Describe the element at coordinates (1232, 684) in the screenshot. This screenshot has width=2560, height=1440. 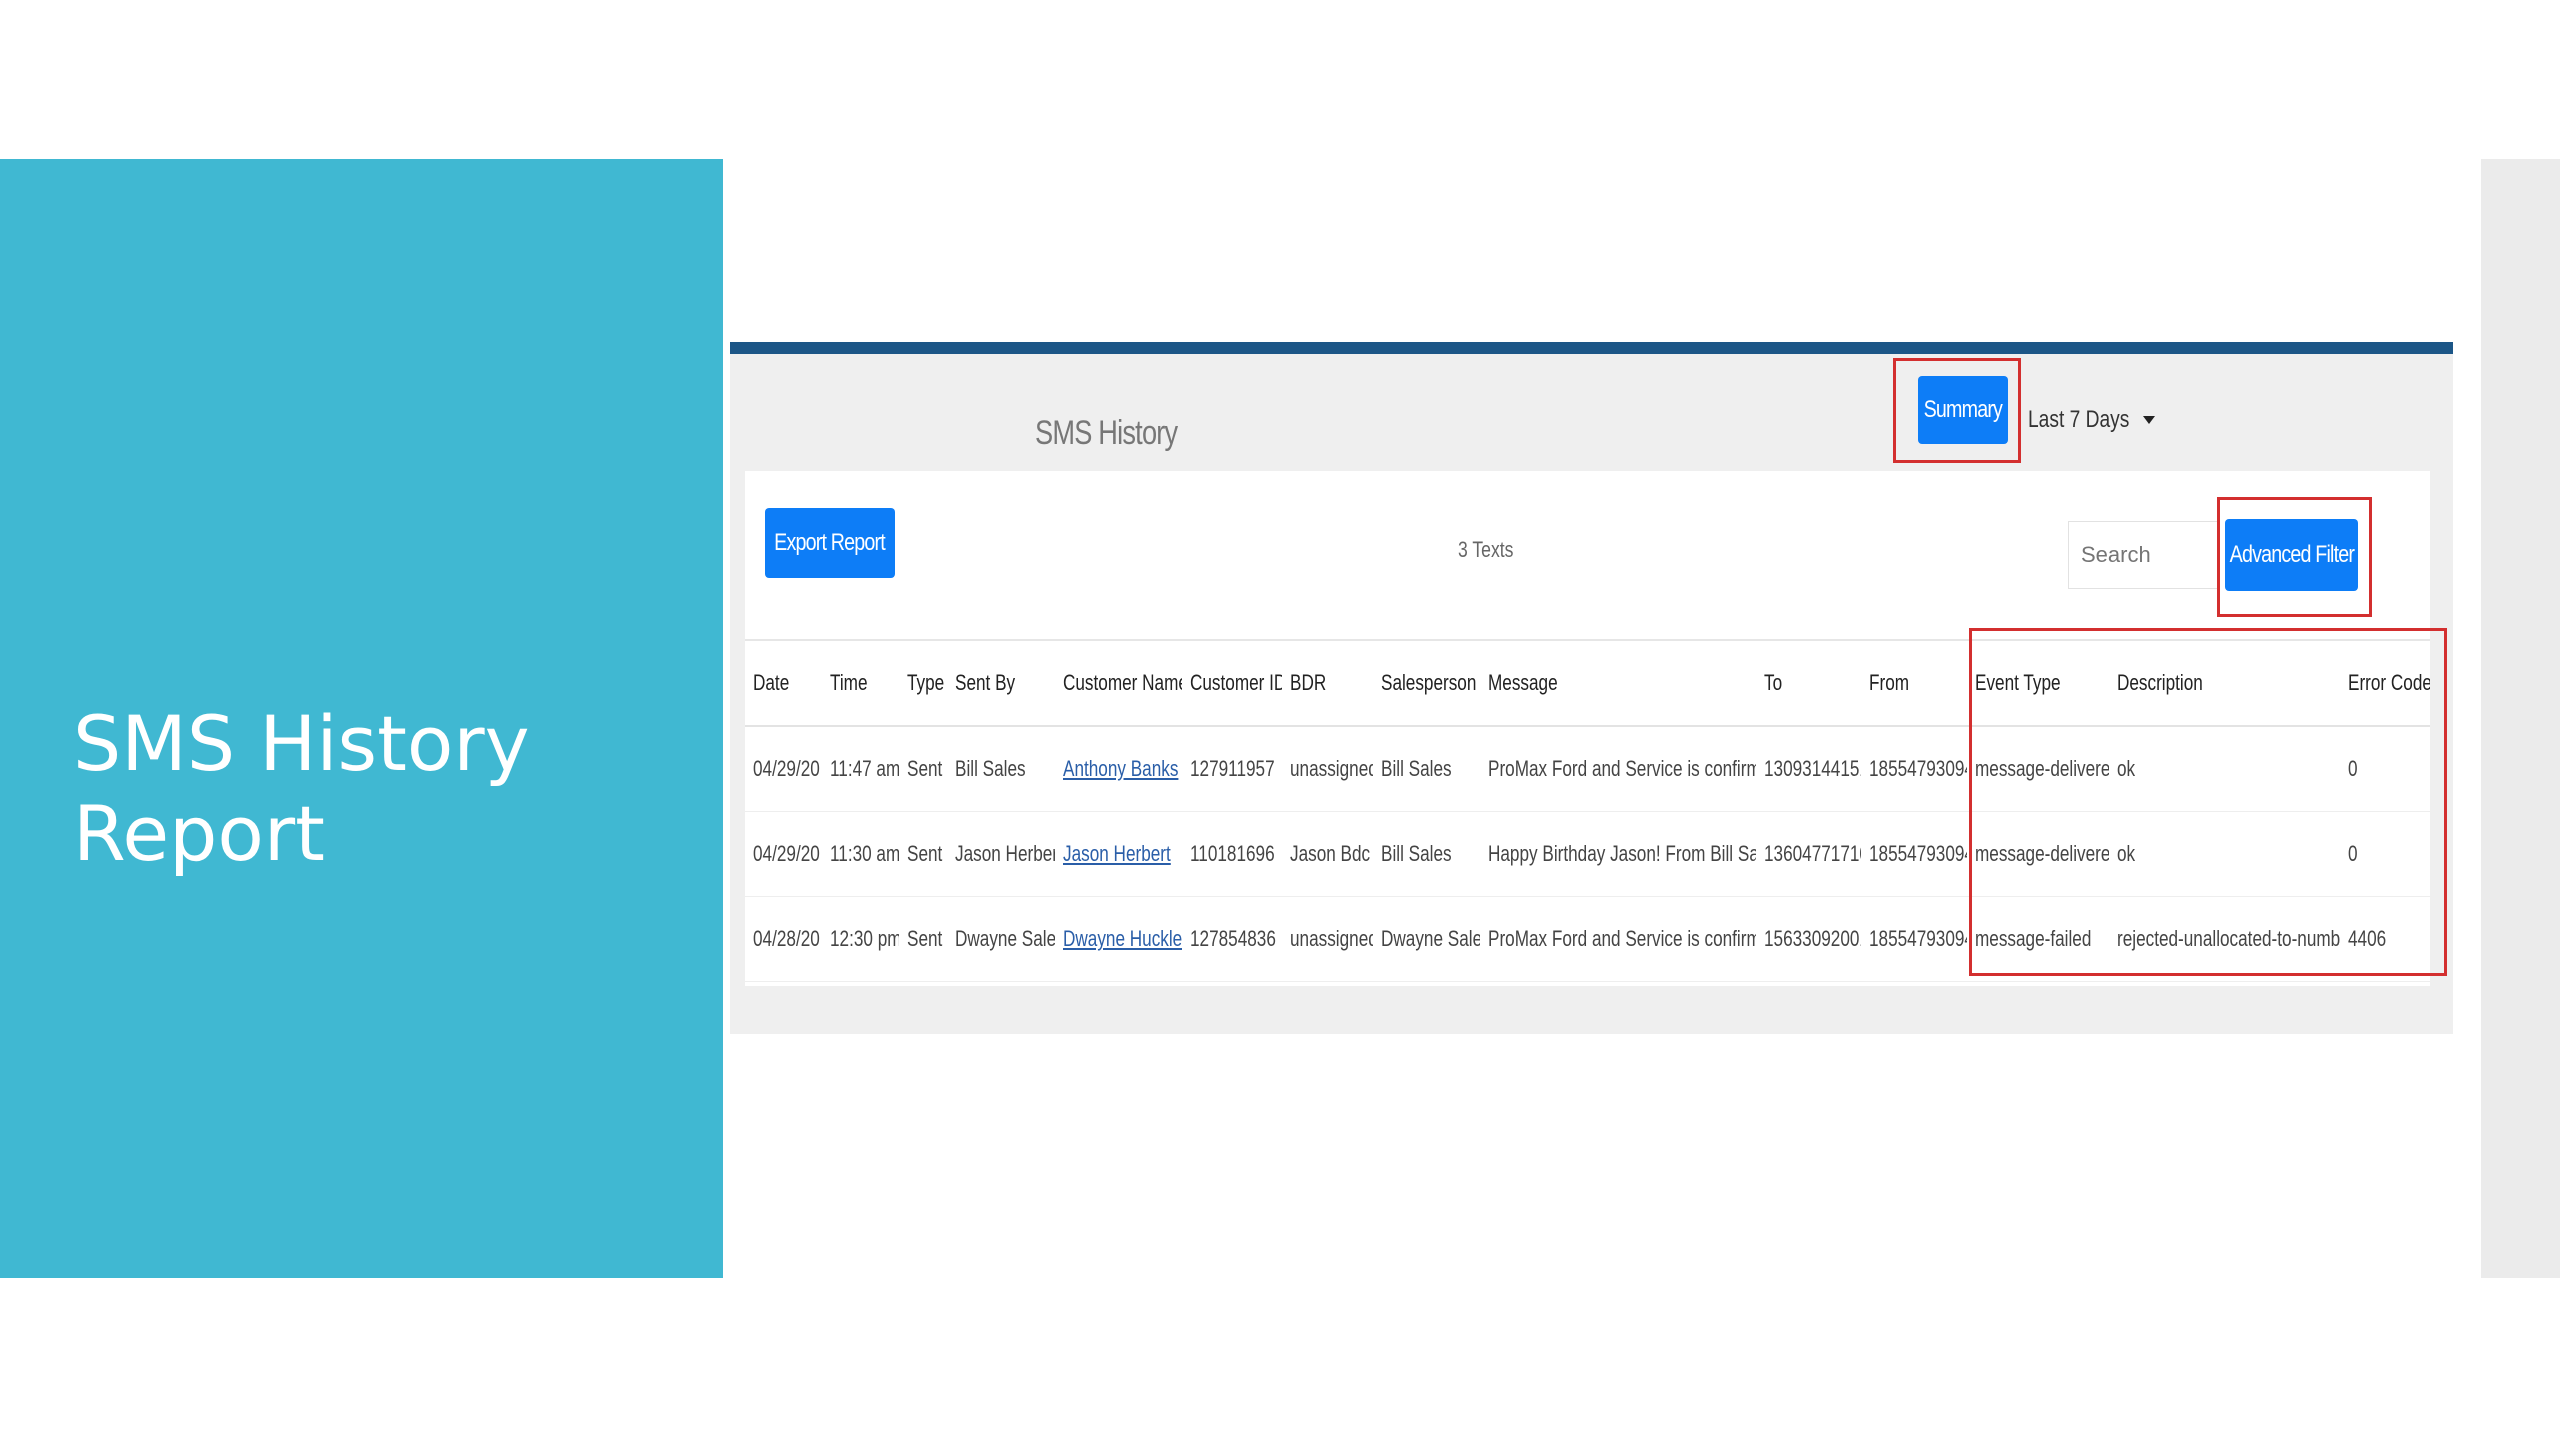
I see `column-header-customer-id: Customer ID` at that location.